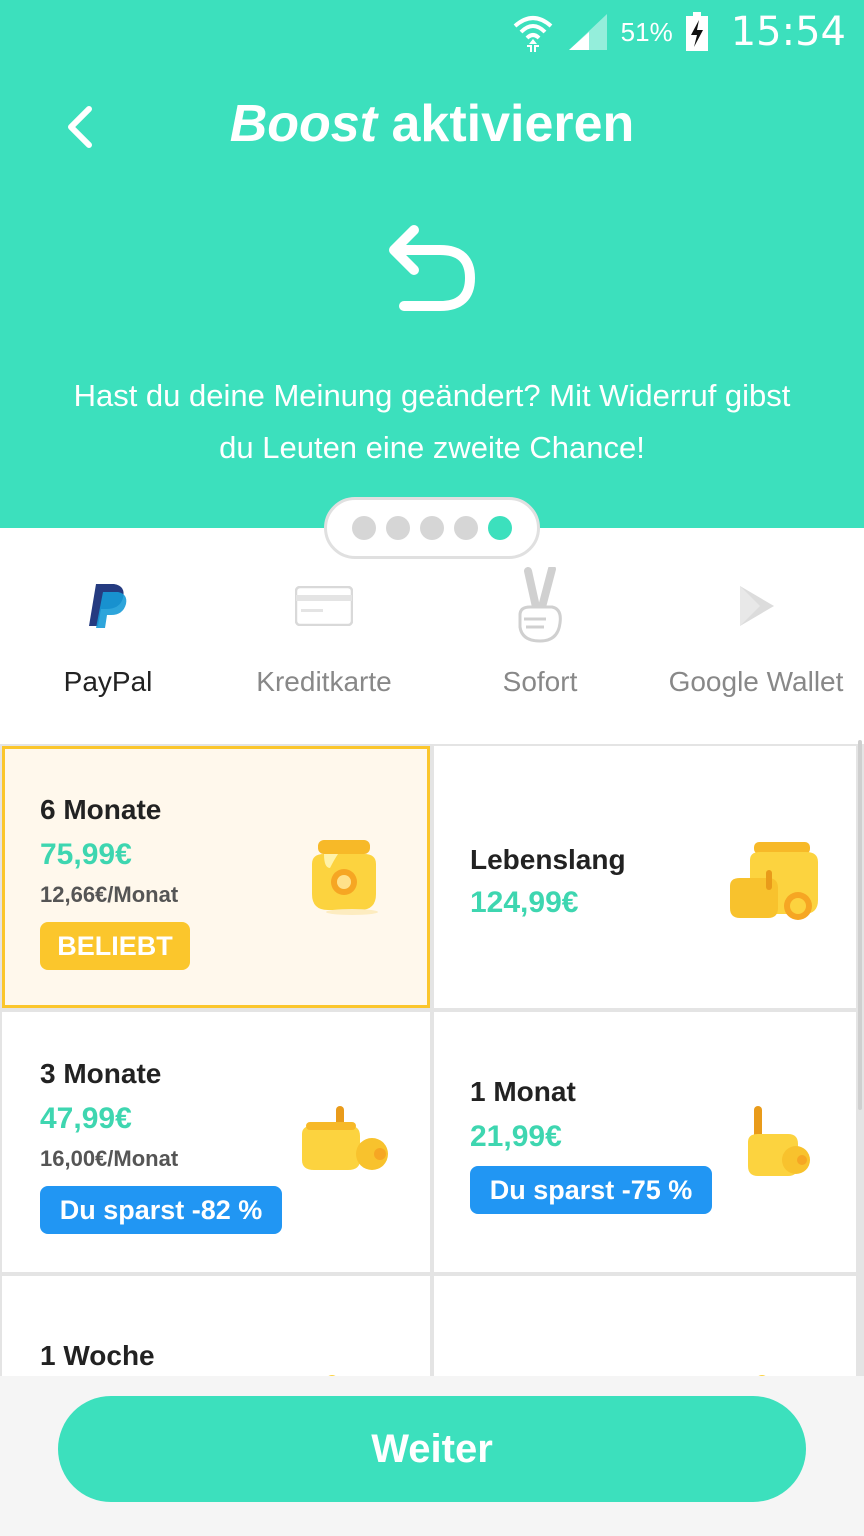 The image size is (864, 1536). What do you see at coordinates (108, 656) in the screenshot?
I see `payment-method-paypal: PayPal` at bounding box center [108, 656].